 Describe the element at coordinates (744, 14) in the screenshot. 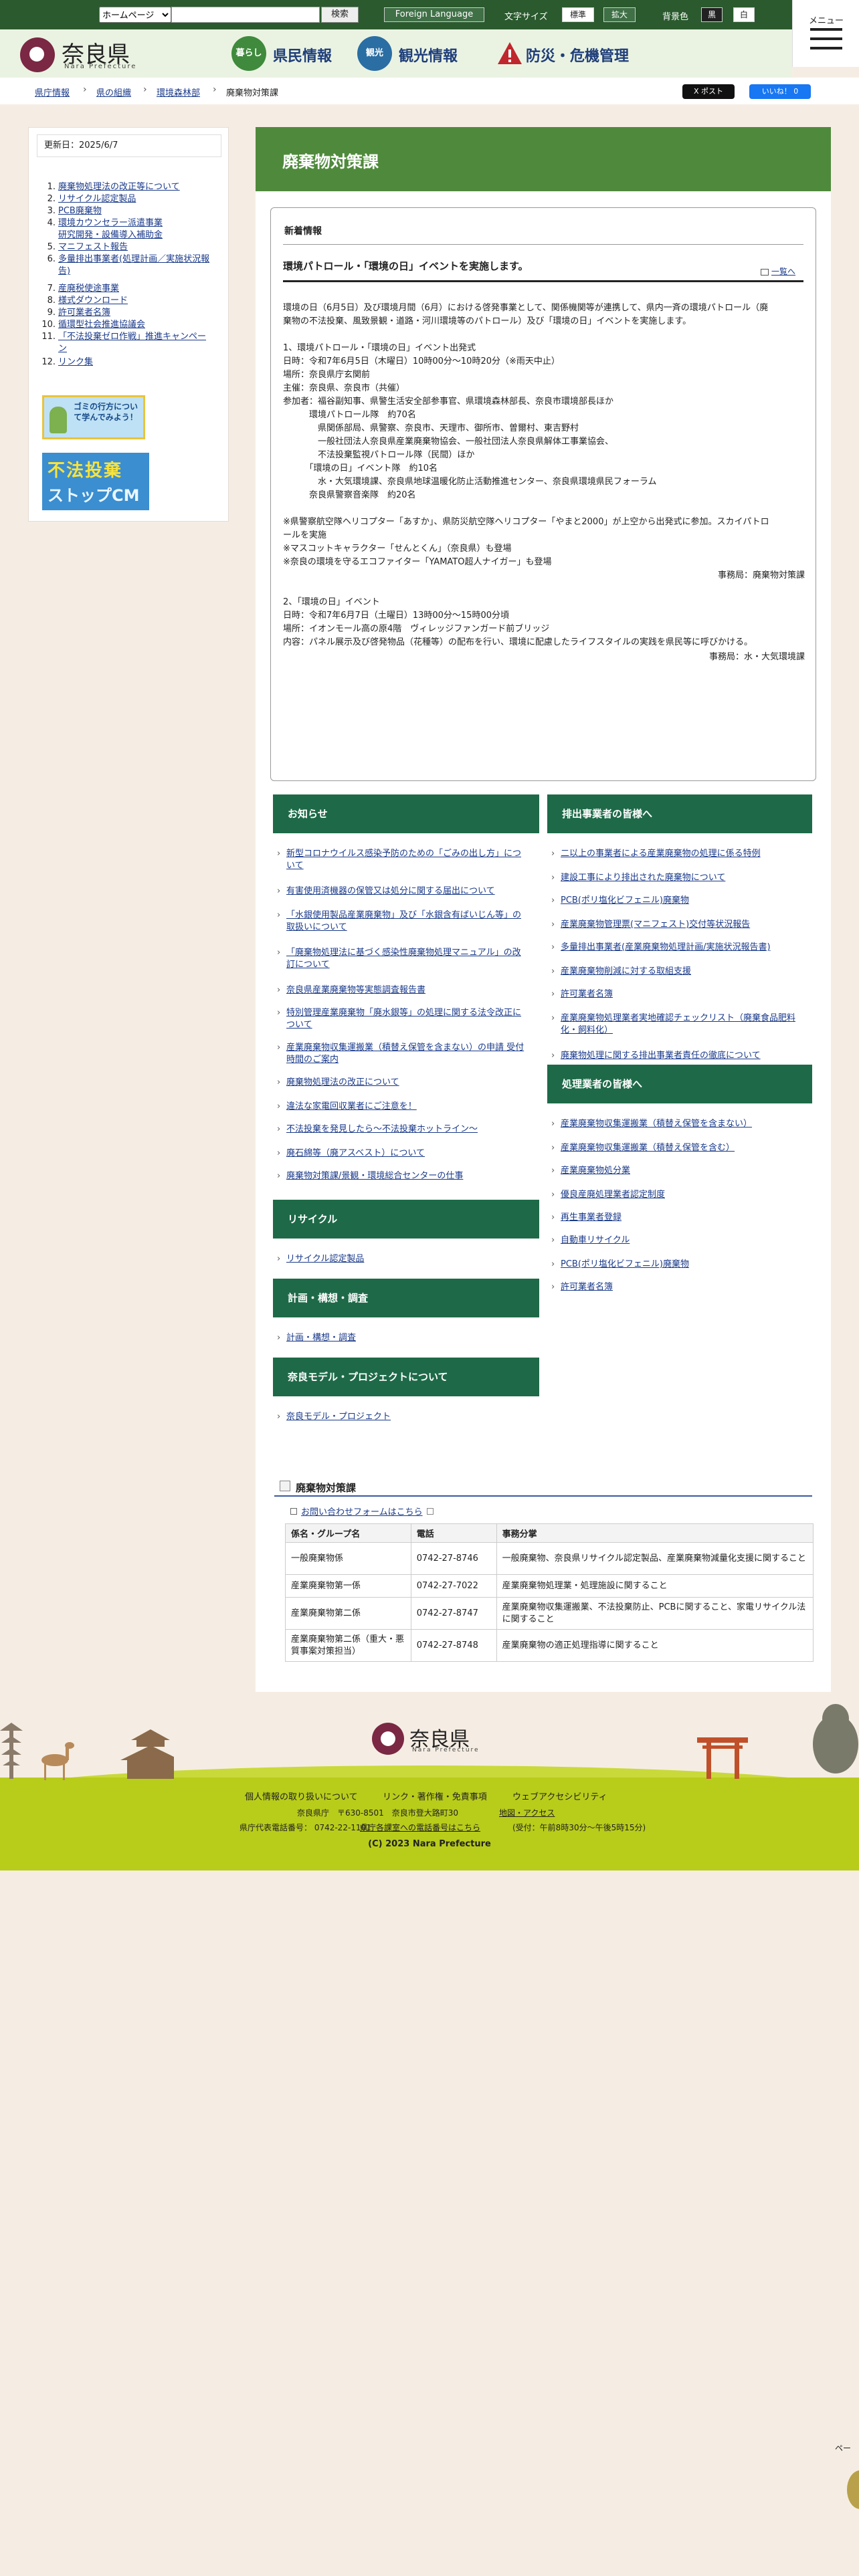

I see `bg-white-button: 白` at that location.